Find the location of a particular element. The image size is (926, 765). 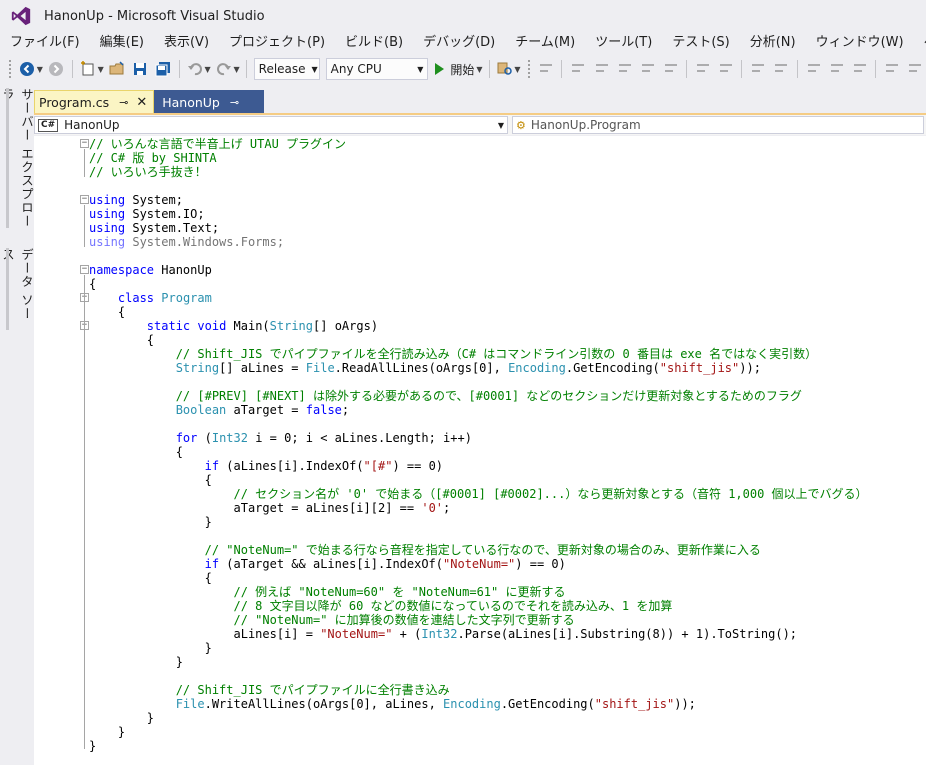

start-dropdown-icon: ▼ is located at coordinates (479, 69).